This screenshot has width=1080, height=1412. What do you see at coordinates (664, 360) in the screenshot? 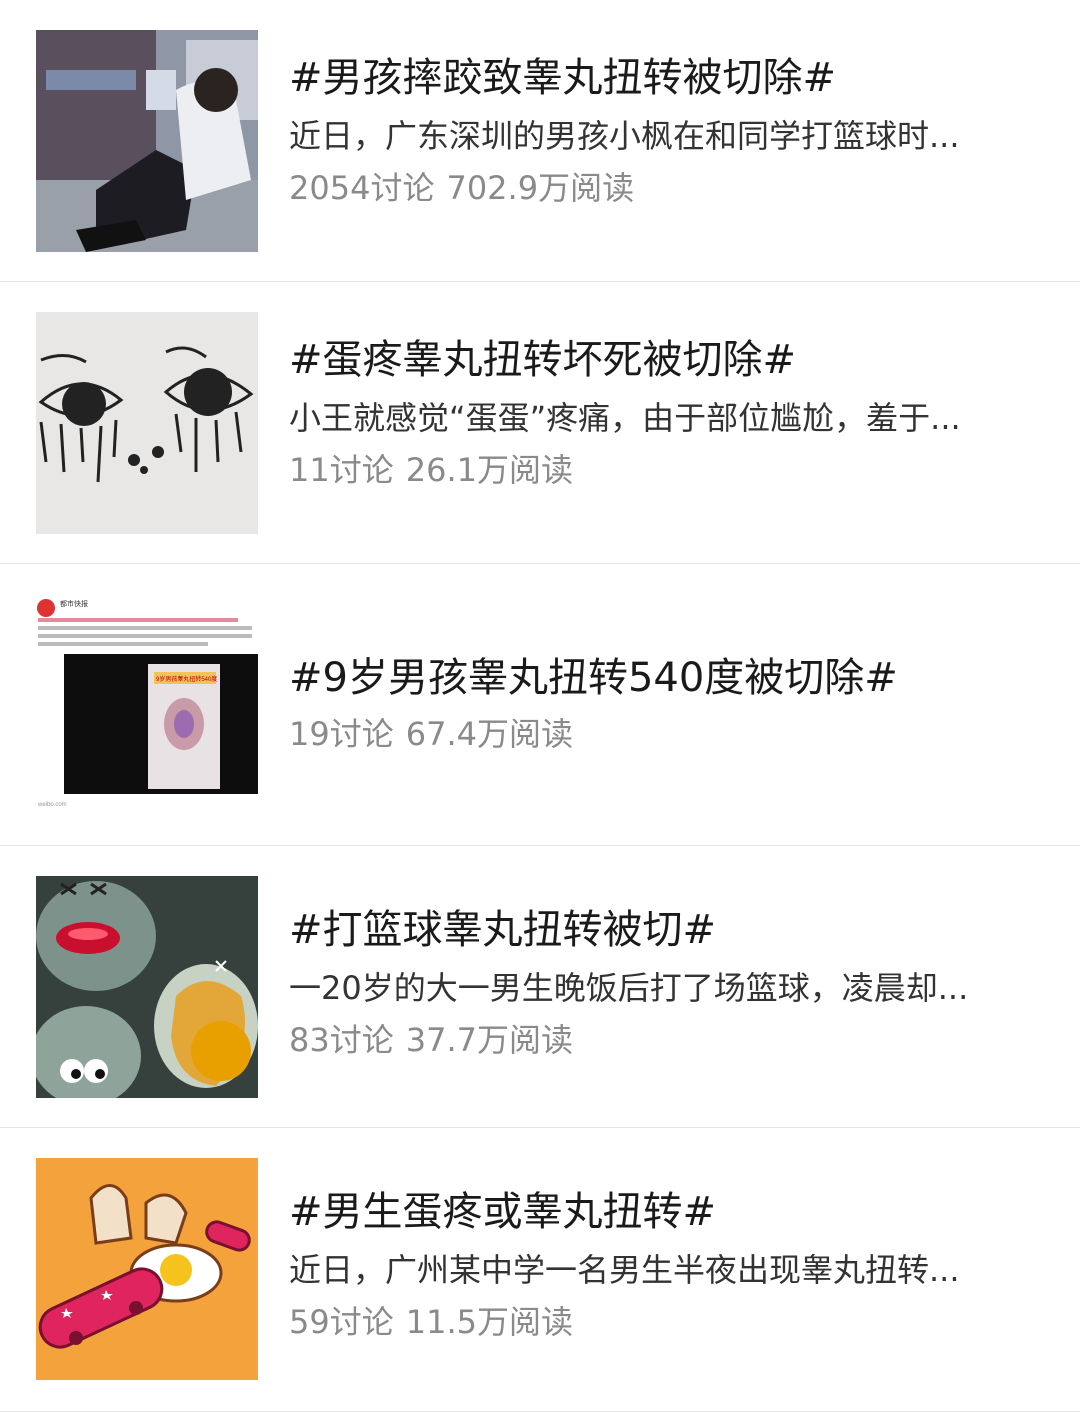
I see `topic-title: #蛋疼睾丸扭转坏死被切除#` at bounding box center [664, 360].